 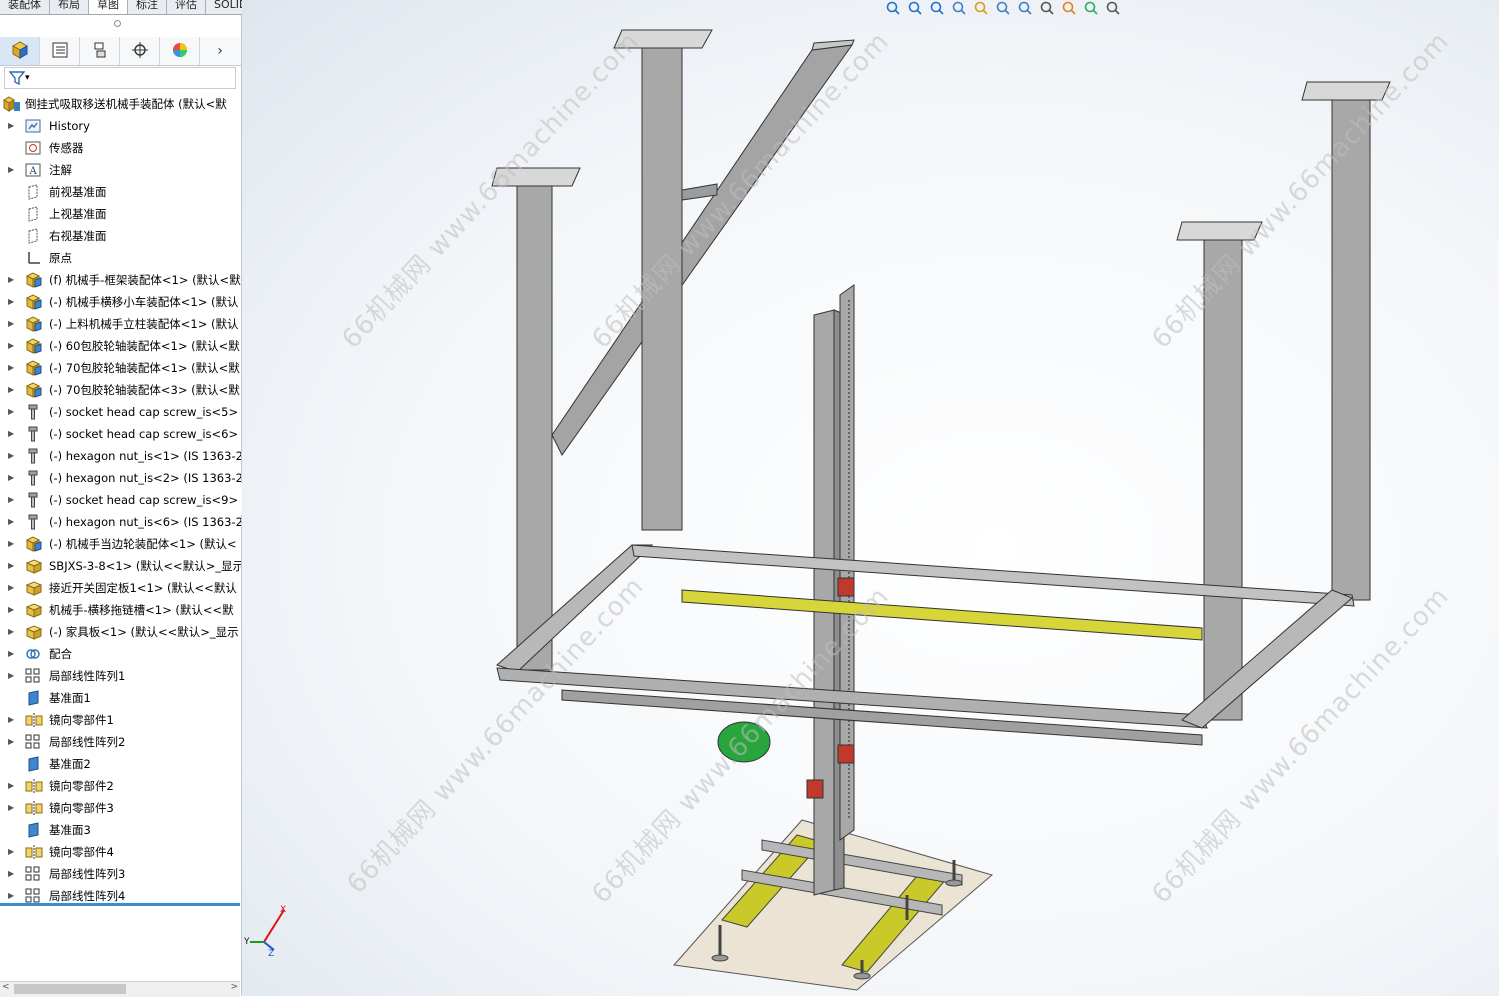 I want to click on panel-tab-dimxpert, so click(x=140, y=51).